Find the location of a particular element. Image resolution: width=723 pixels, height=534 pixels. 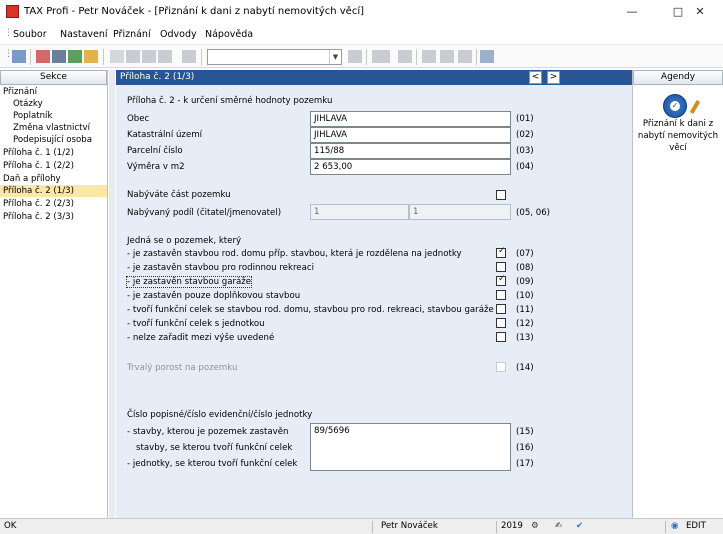

close-icon: ✕ is located at coordinates (700, 11).